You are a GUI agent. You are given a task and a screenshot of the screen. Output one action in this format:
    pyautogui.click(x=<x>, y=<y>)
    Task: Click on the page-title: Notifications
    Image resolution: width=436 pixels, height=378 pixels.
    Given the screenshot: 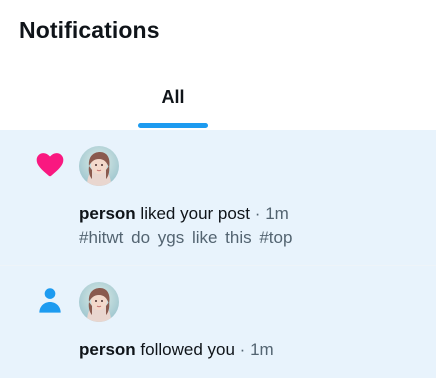 What is the action you would take?
    pyautogui.click(x=89, y=30)
    